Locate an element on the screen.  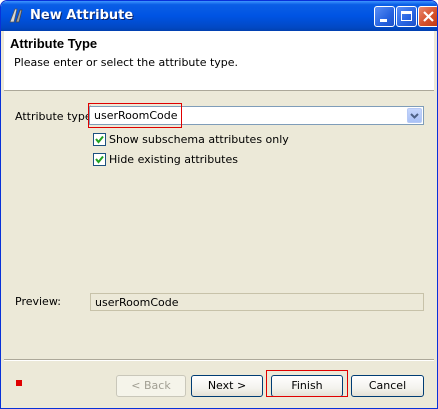
close-button is located at coordinates (427, 16).